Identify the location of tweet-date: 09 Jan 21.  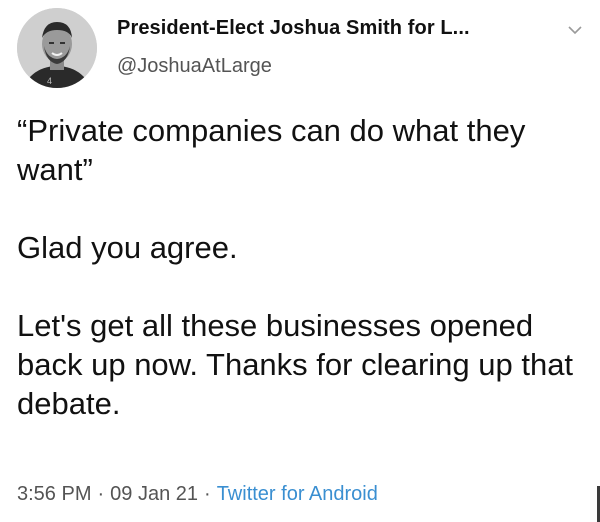
(154, 494).